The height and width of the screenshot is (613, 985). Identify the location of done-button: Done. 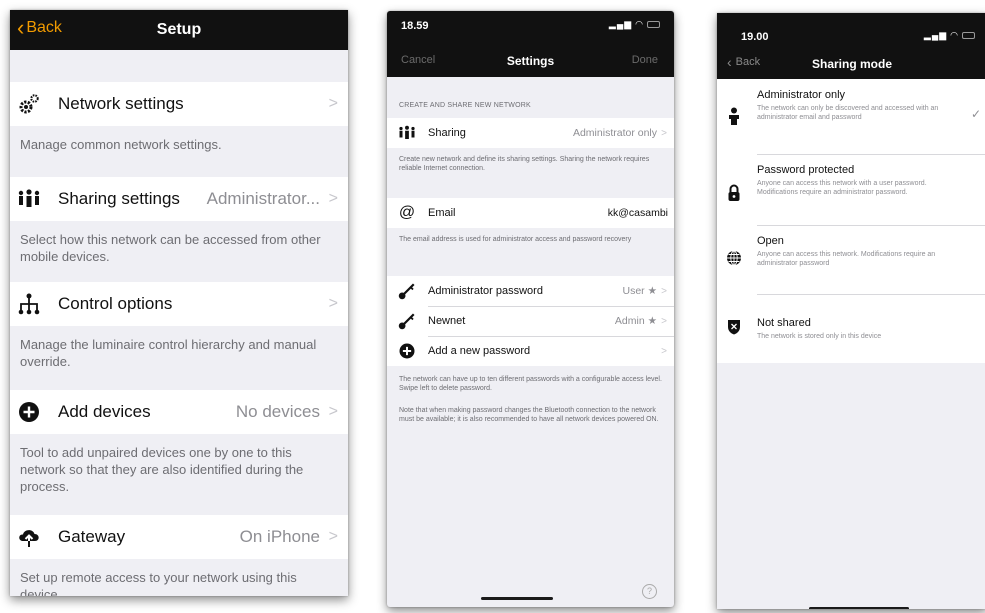
(645, 60).